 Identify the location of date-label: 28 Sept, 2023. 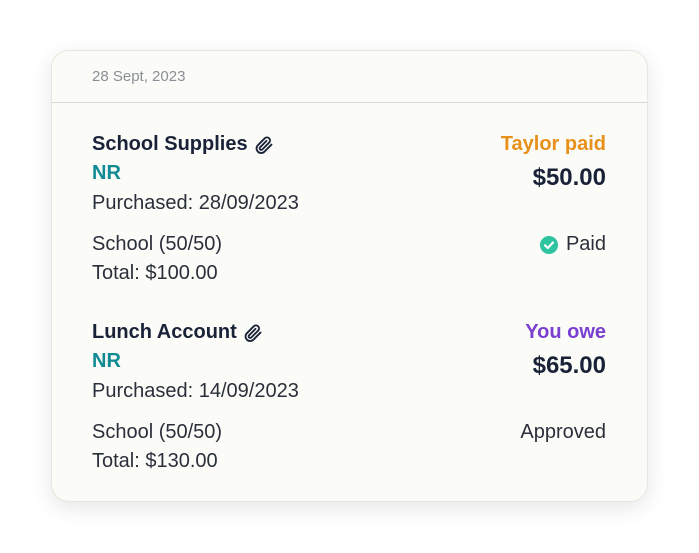
(139, 76).